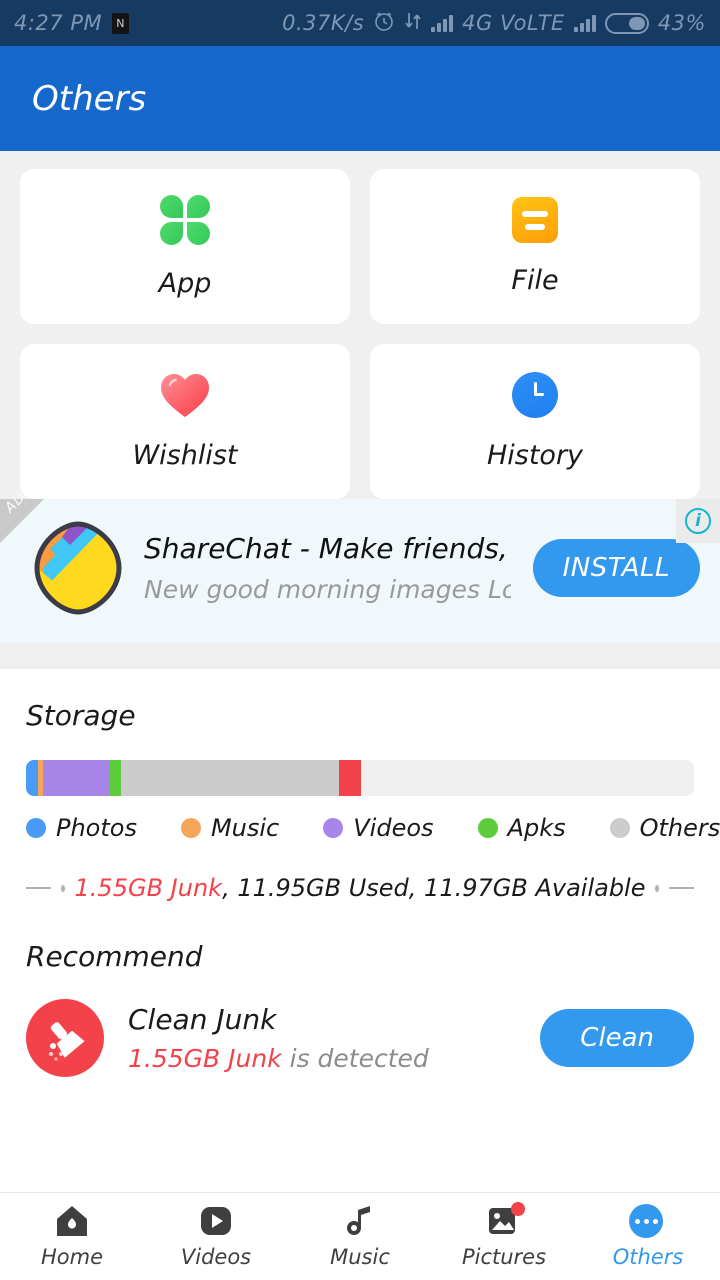 Image resolution: width=720 pixels, height=1280 pixels. What do you see at coordinates (535, 246) in the screenshot?
I see `grid-item-file: File` at bounding box center [535, 246].